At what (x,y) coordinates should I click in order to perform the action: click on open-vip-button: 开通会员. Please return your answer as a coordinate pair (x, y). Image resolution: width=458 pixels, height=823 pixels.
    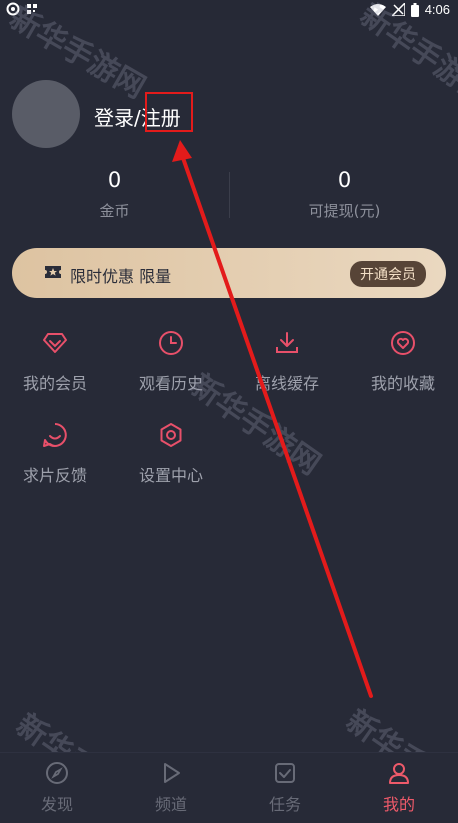
    Looking at the image, I should click on (388, 274).